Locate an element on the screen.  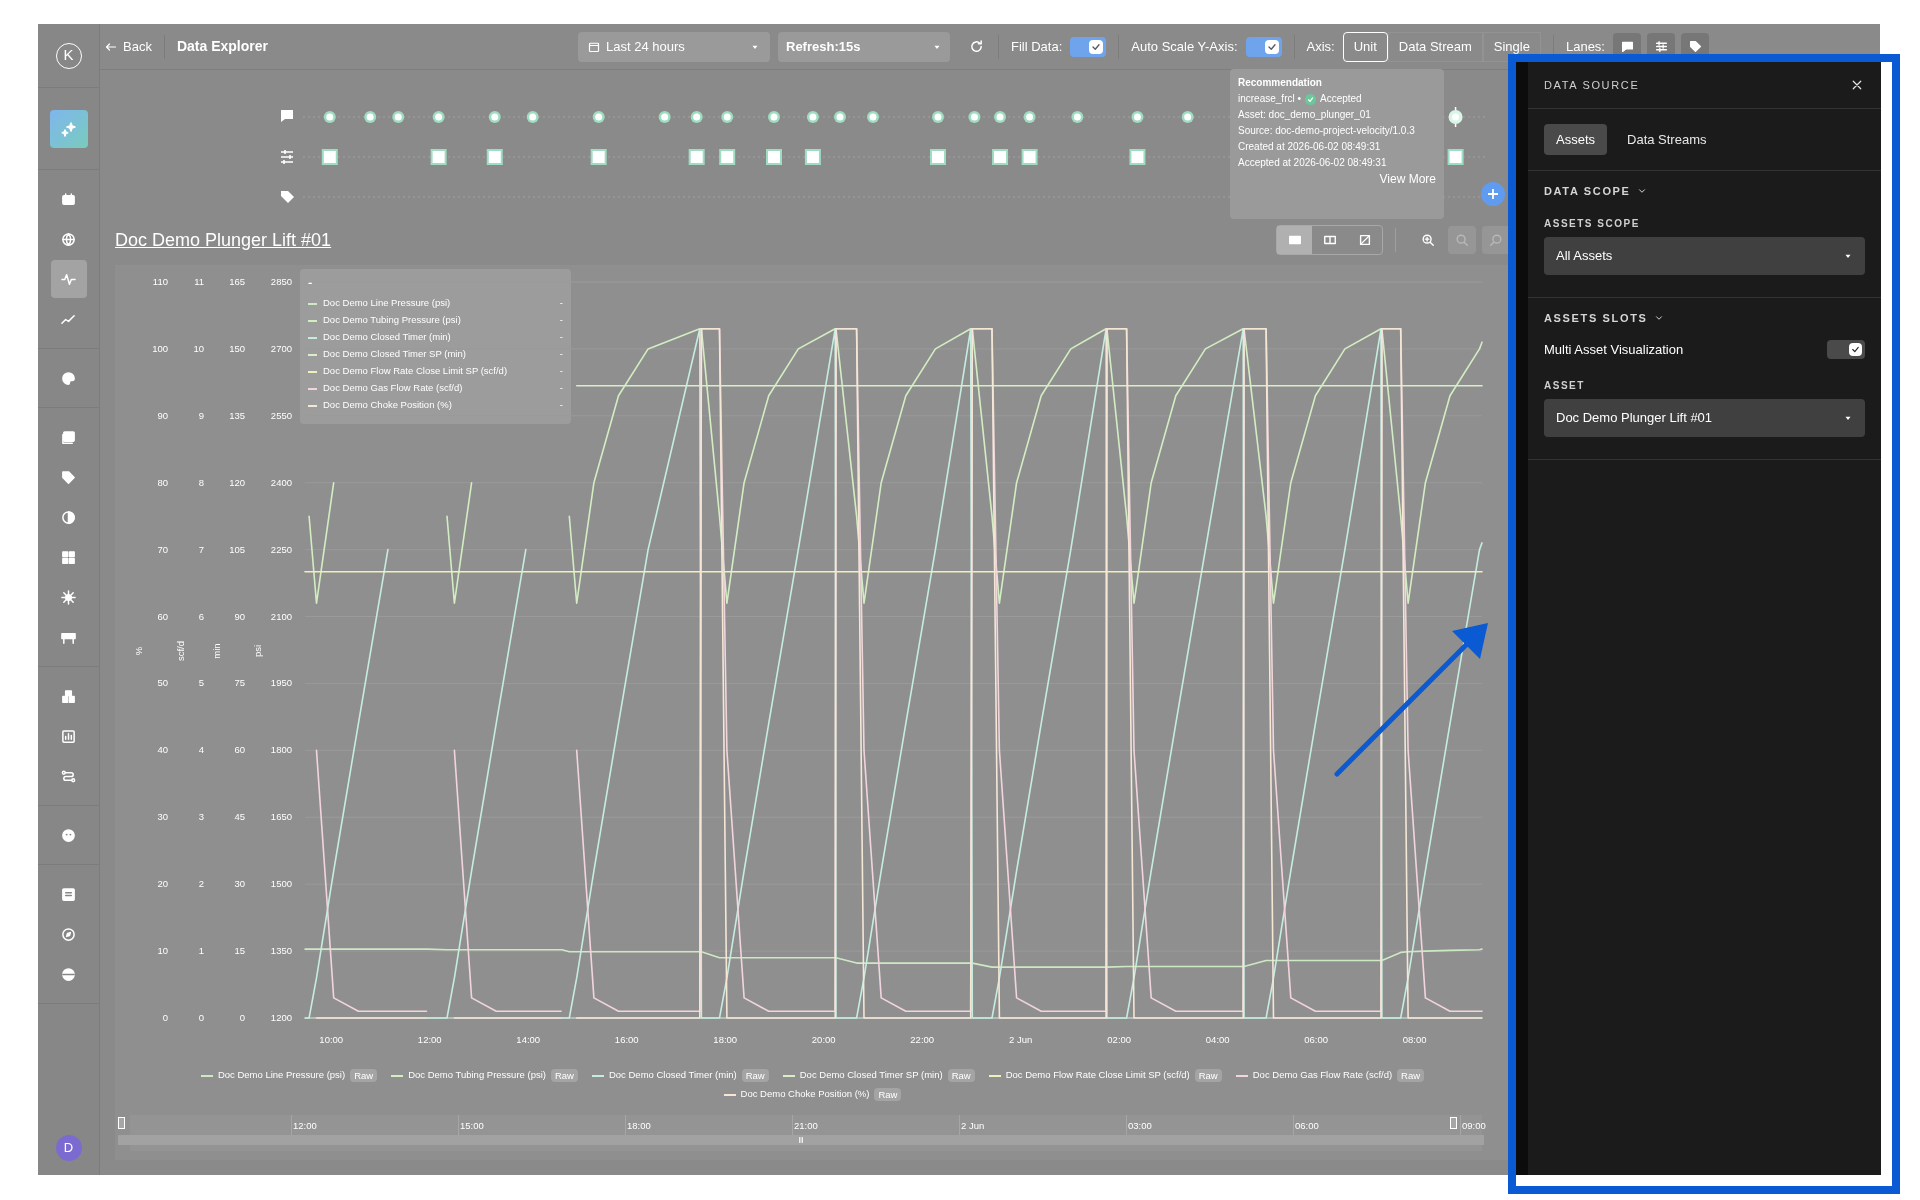
y-axis-label: 105 is located at coordinates (237, 549).